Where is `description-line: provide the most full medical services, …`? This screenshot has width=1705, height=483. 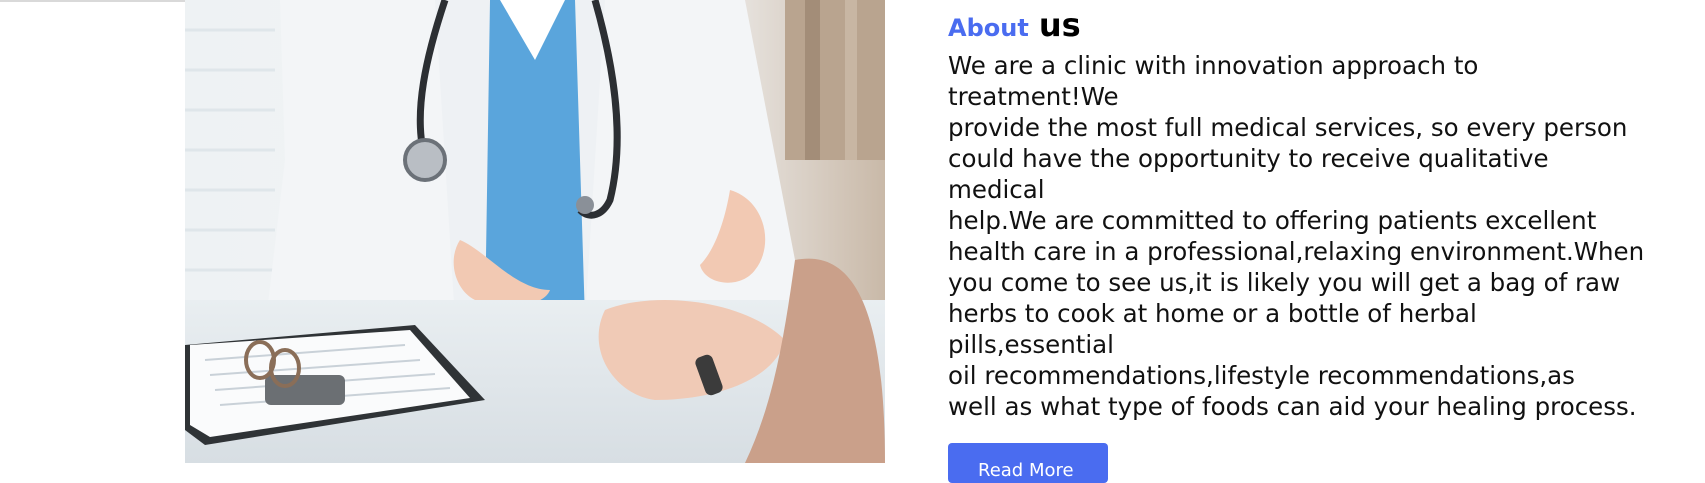
description-line: provide the most full medical services, … is located at coordinates (1288, 127).